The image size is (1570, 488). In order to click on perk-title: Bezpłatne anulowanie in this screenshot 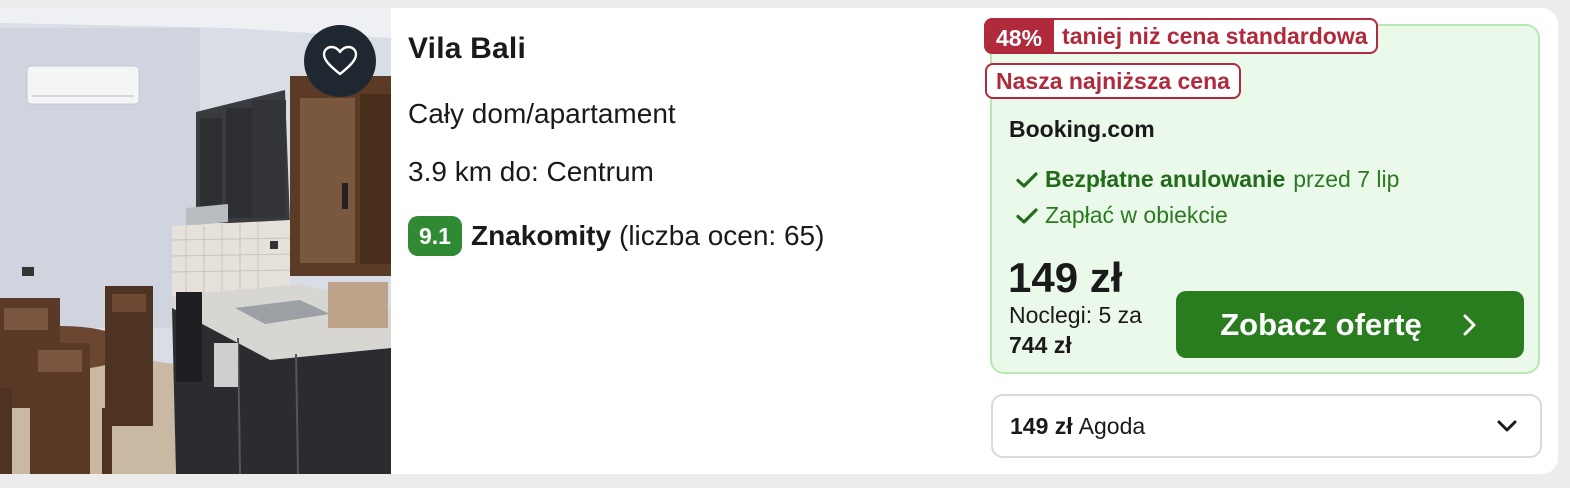, I will do `click(1165, 179)`.